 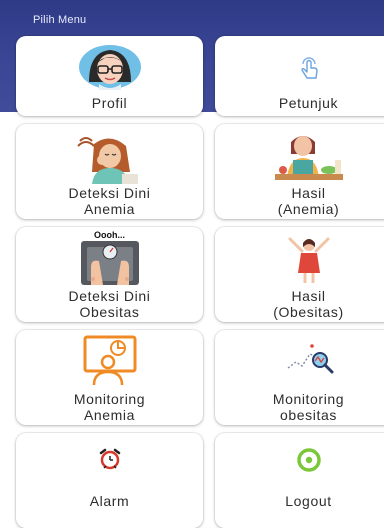 I want to click on deteksi-obesitas-label-2: Obesitas, so click(x=109, y=312).